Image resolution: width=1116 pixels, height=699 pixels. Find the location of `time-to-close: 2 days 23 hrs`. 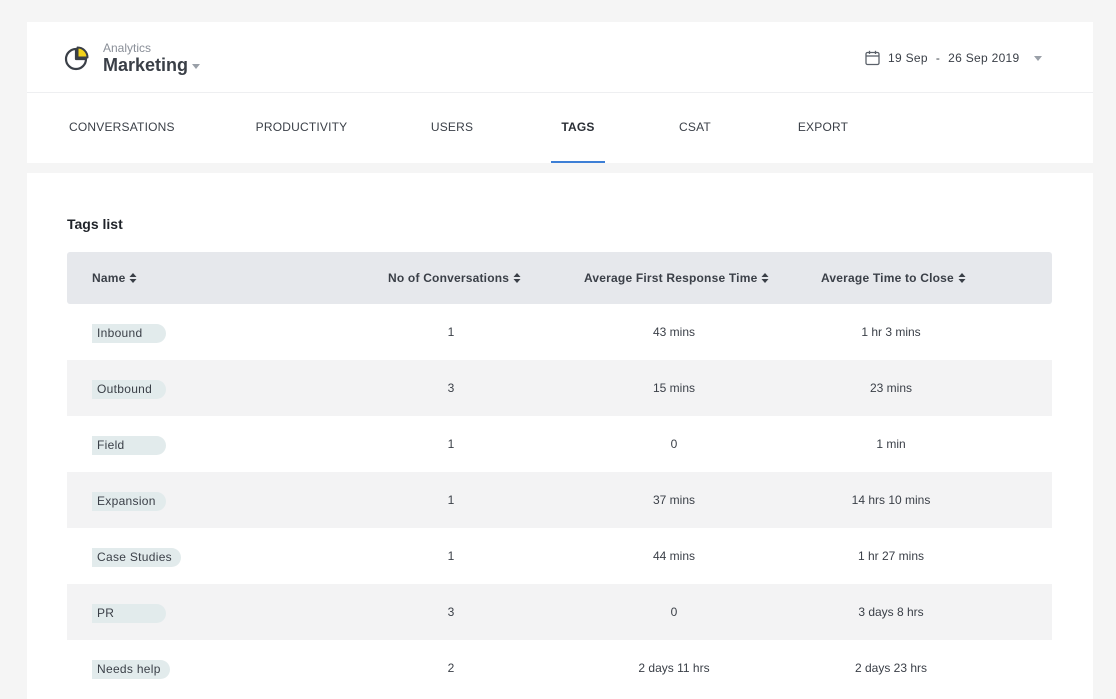

time-to-close: 2 days 23 hrs is located at coordinates (891, 668).